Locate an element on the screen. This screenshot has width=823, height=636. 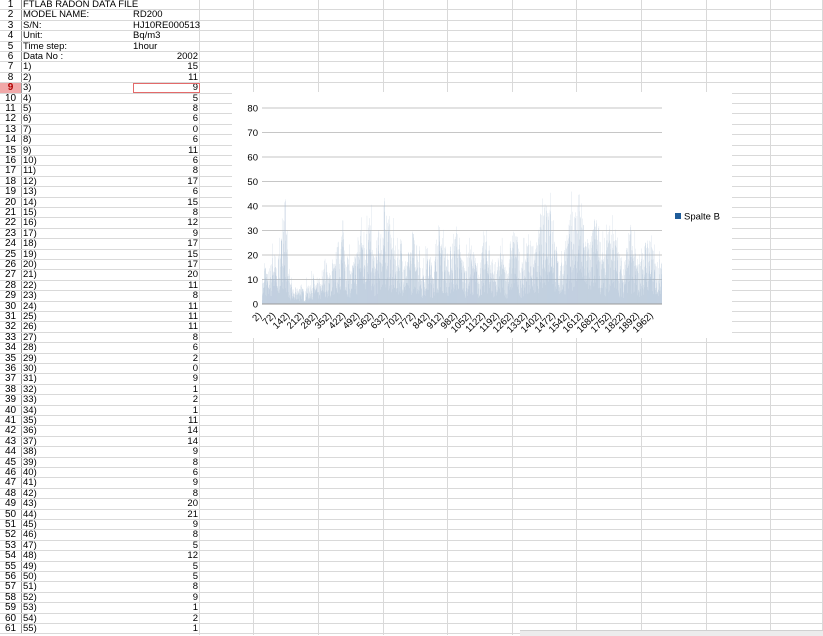
row-header: 19 is located at coordinates (11, 191).